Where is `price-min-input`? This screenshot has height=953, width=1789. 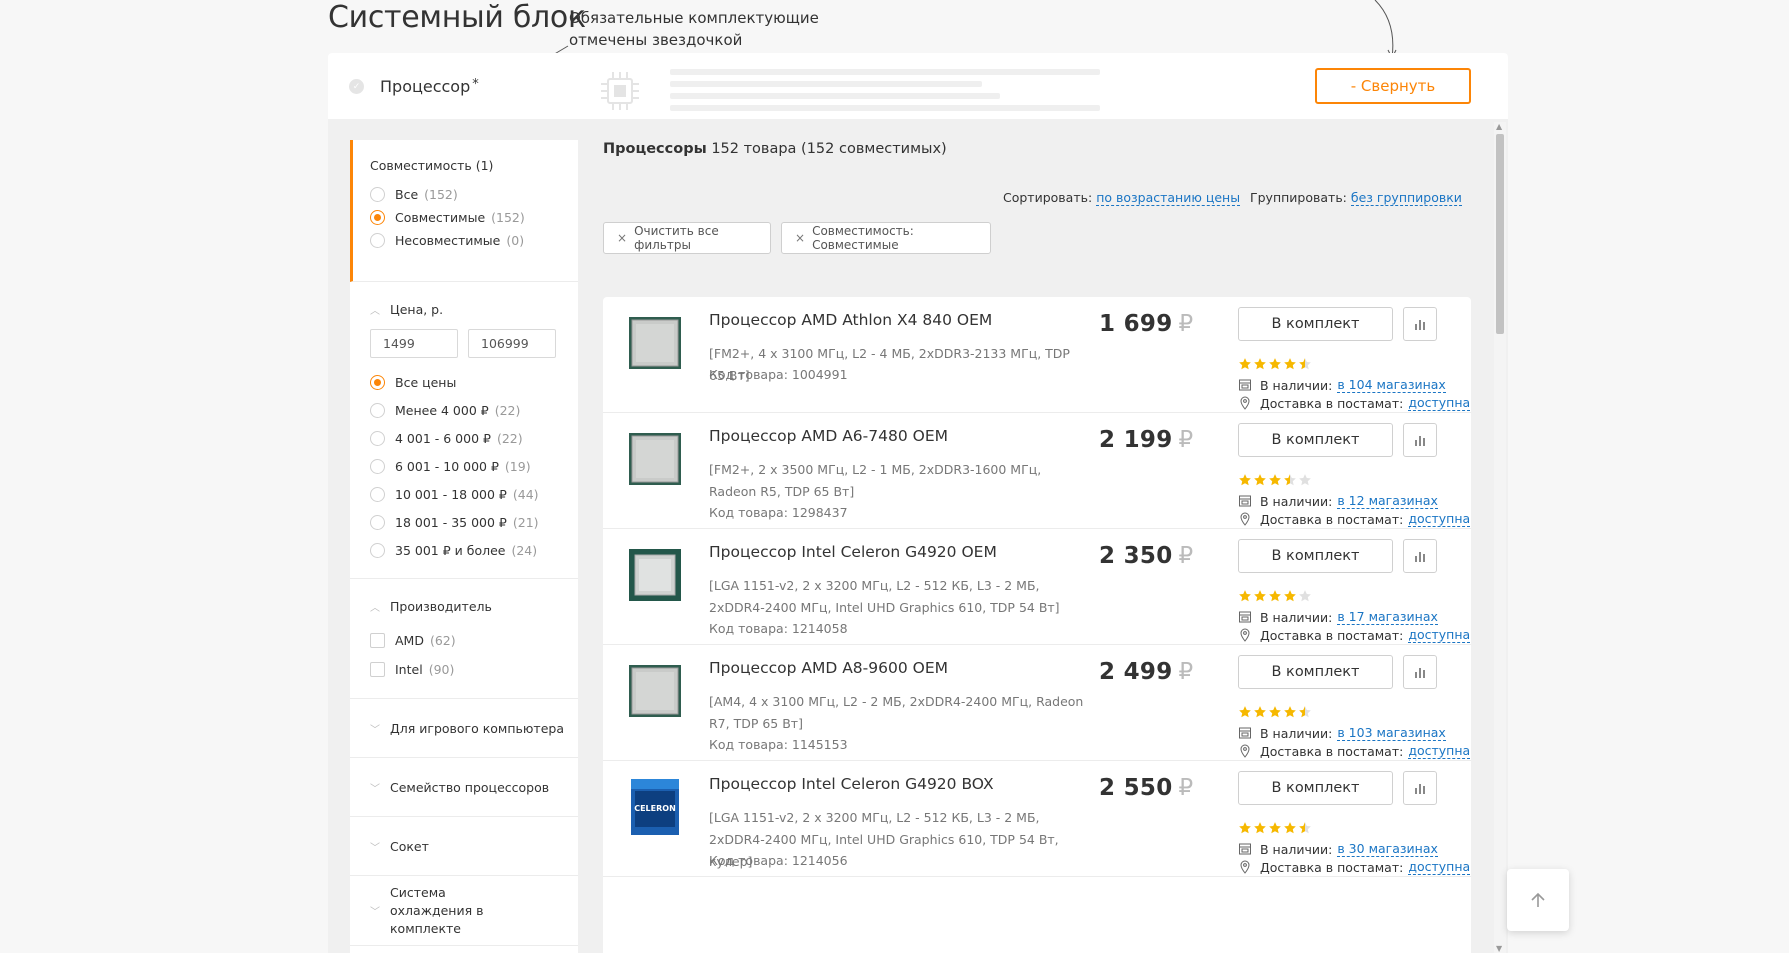 price-min-input is located at coordinates (414, 343).